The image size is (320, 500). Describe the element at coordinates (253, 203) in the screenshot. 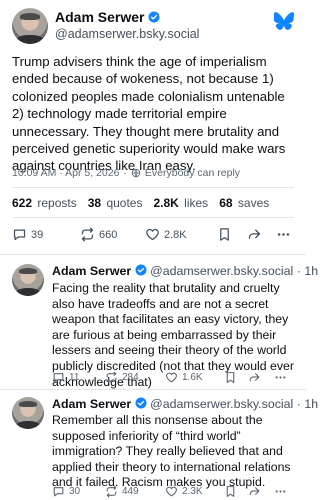

I see `saves-label: saves` at that location.